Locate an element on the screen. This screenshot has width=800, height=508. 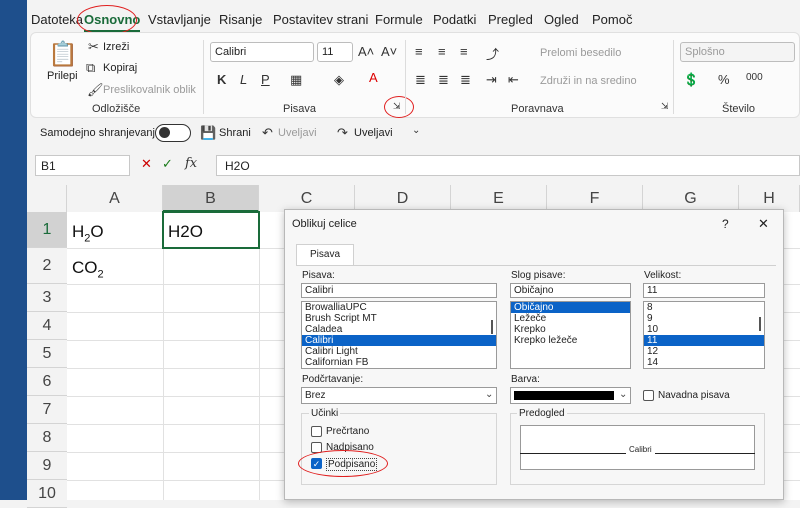
dialog-help-button: ? is located at coordinates (725, 224).